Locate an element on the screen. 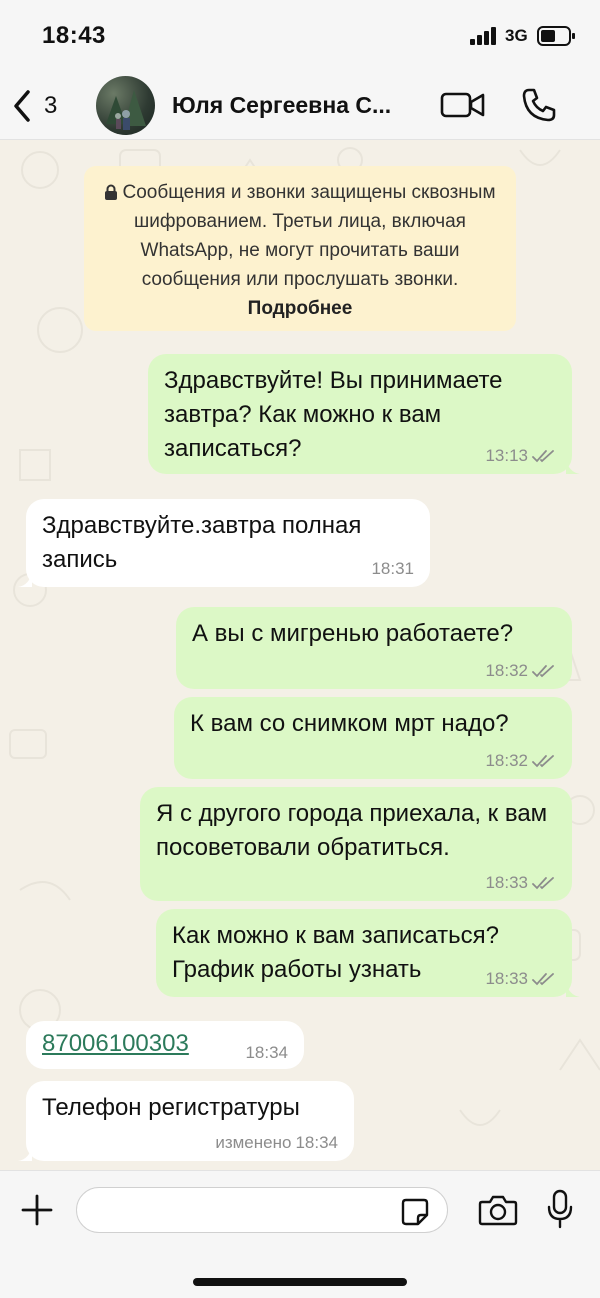  edited-label: изменено is located at coordinates (253, 1142).